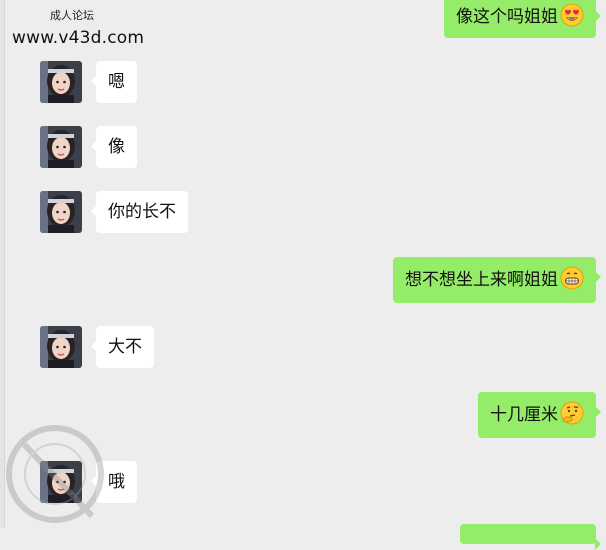  Describe the element at coordinates (481, 280) in the screenshot. I see `message-text: 想不想坐上来啊姐姐` at that location.